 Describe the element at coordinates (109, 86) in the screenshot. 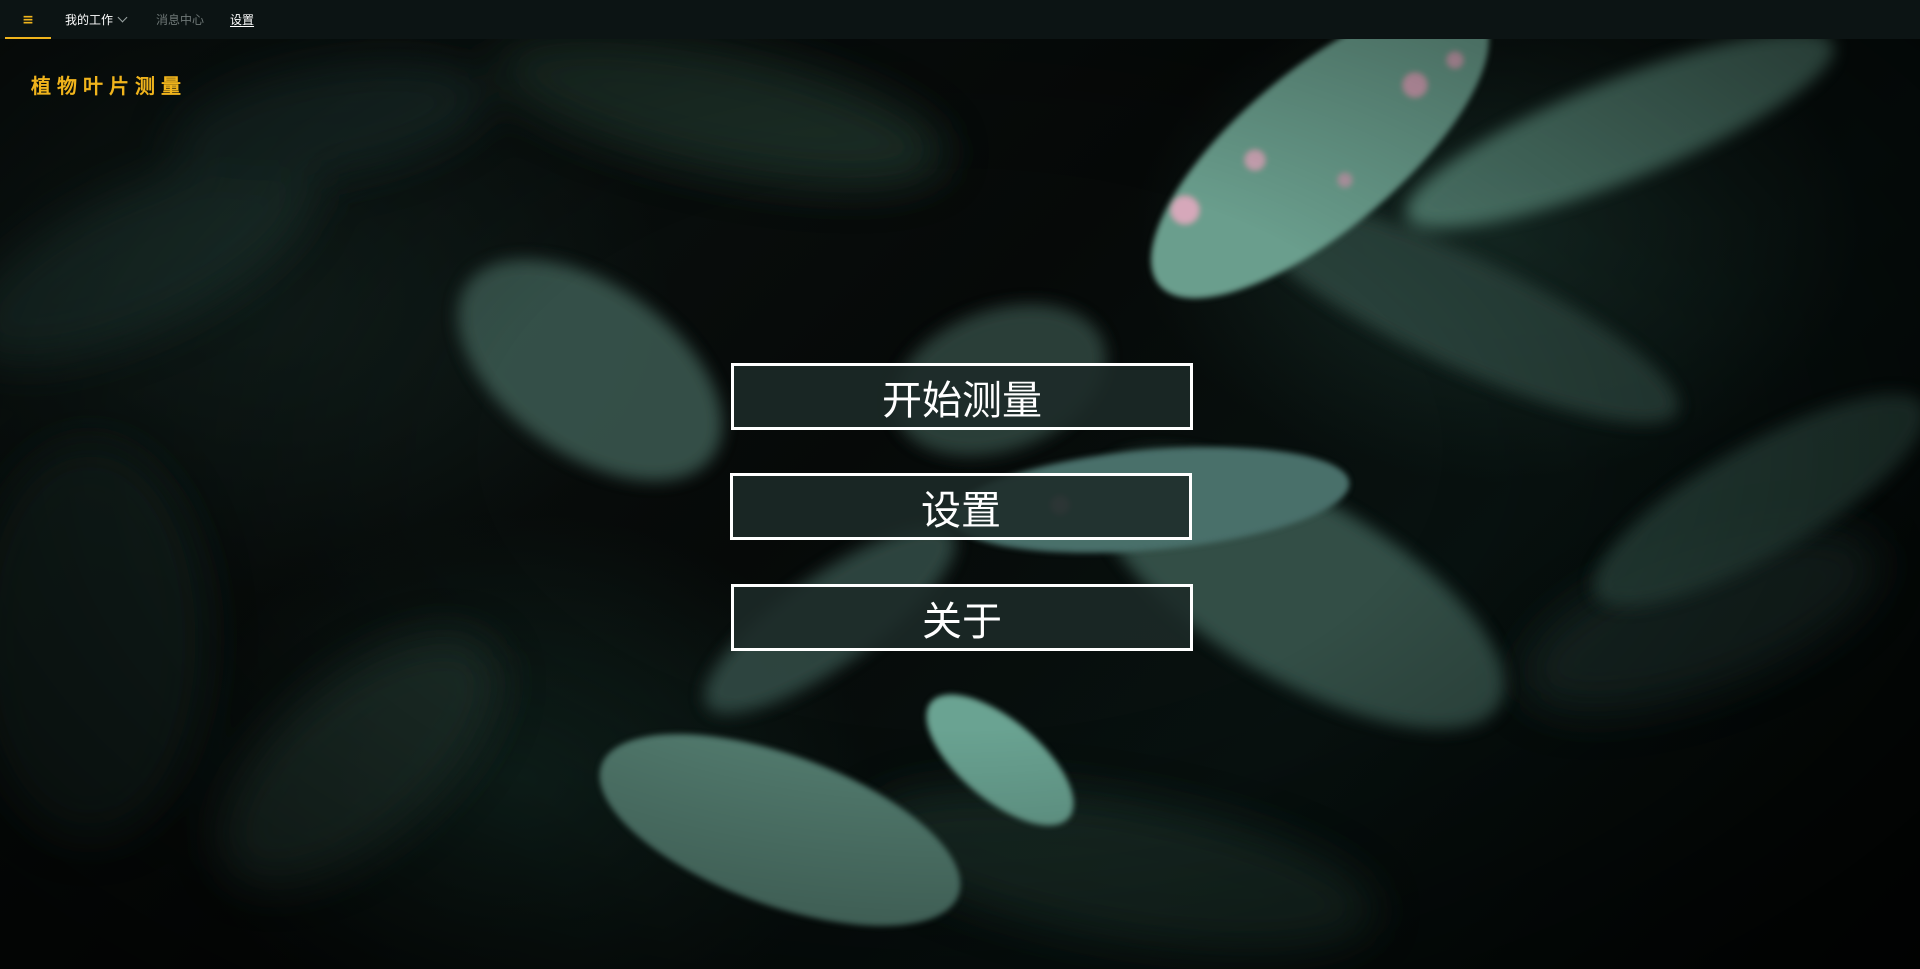

I see `app-title: 植物叶片测量` at that location.